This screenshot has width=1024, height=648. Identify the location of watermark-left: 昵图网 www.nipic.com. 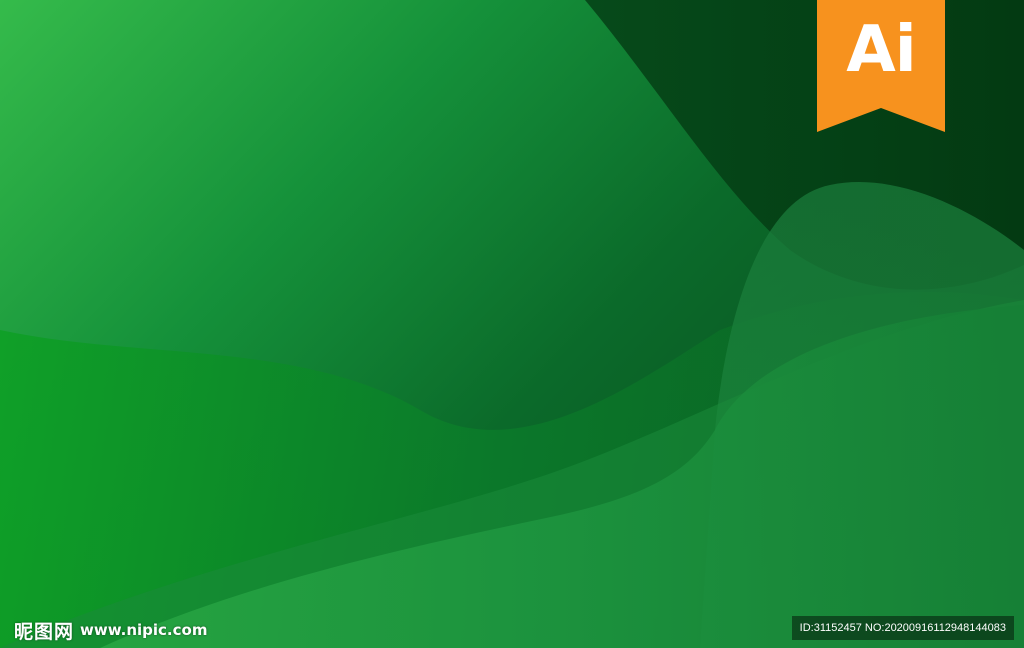
(110, 630).